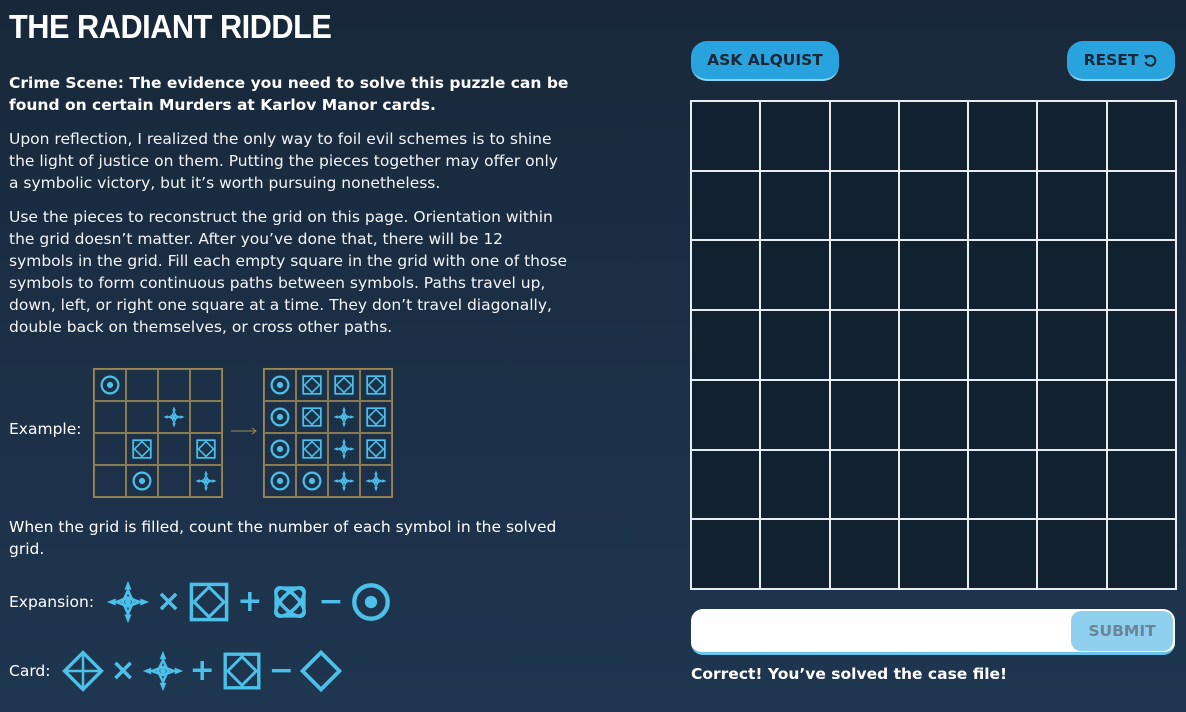  I want to click on example: Example:, so click(209, 433).